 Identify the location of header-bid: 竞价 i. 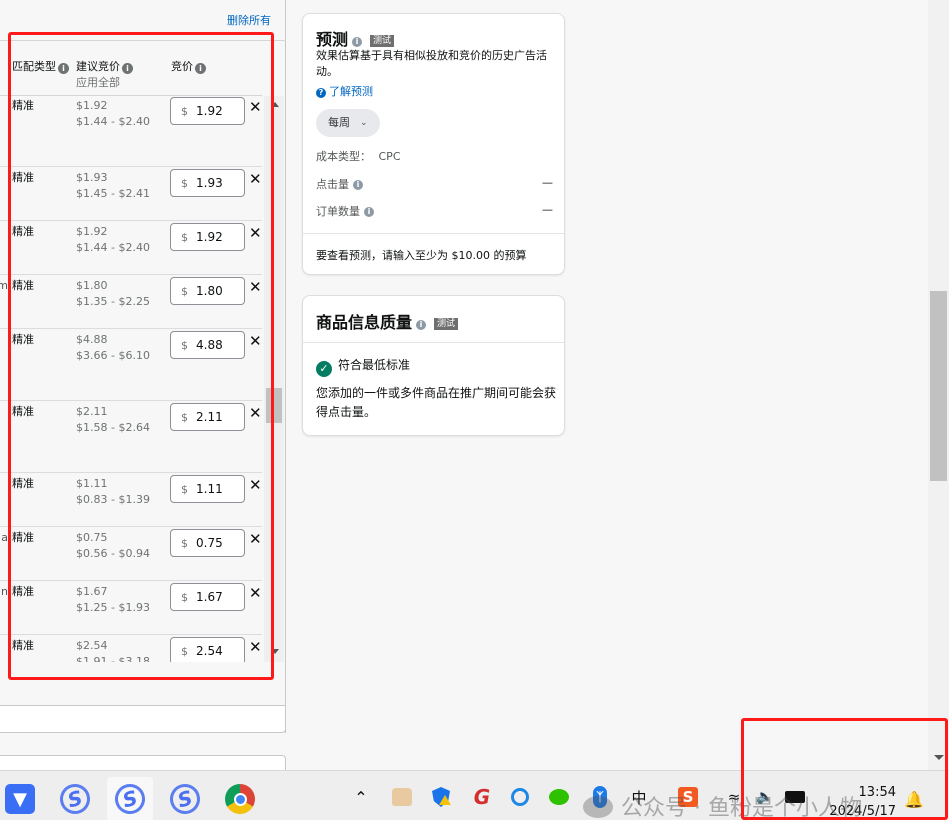
(188, 66).